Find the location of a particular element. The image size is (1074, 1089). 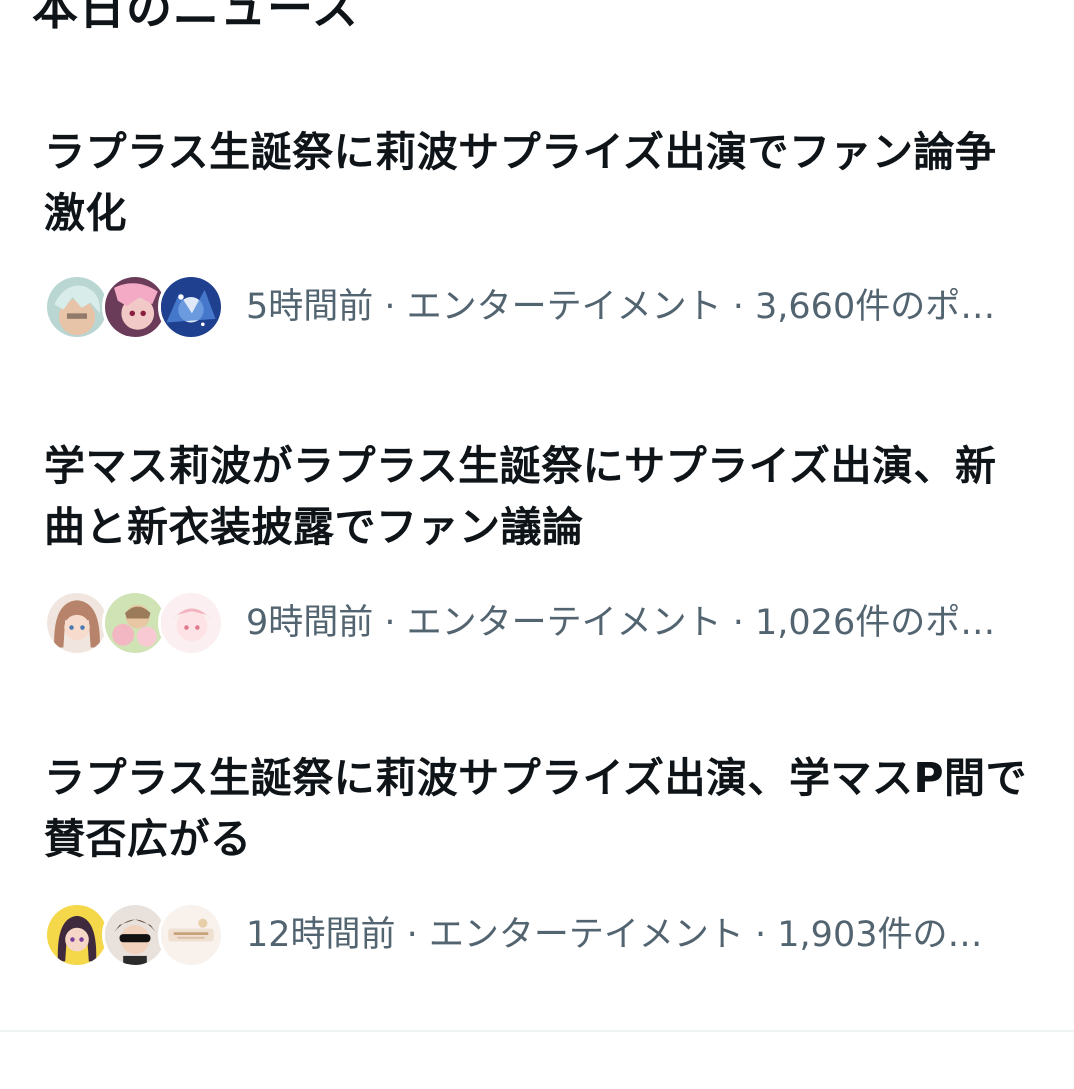

news-headline: ラプラス生誕祭に莉波サプライズ出演、学マスP間で賛否広がる is located at coordinates (539, 809).